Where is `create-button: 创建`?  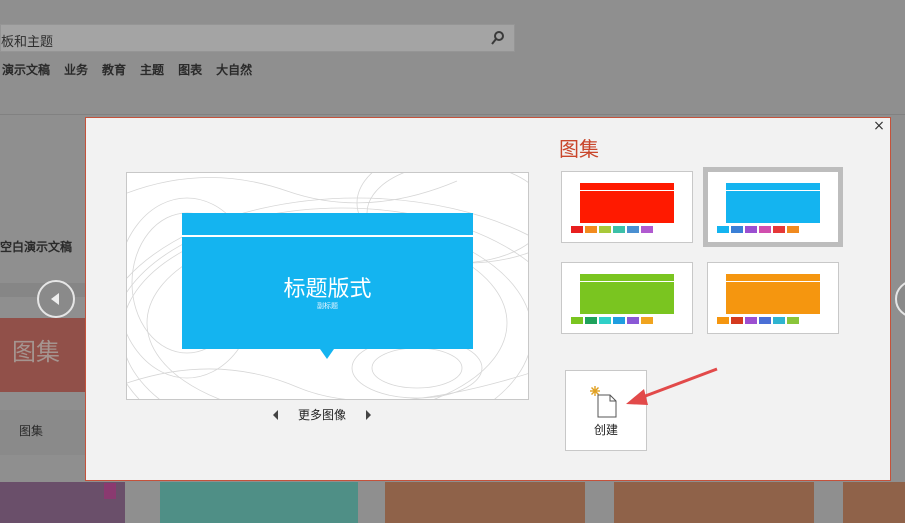 create-button: 创建 is located at coordinates (606, 410).